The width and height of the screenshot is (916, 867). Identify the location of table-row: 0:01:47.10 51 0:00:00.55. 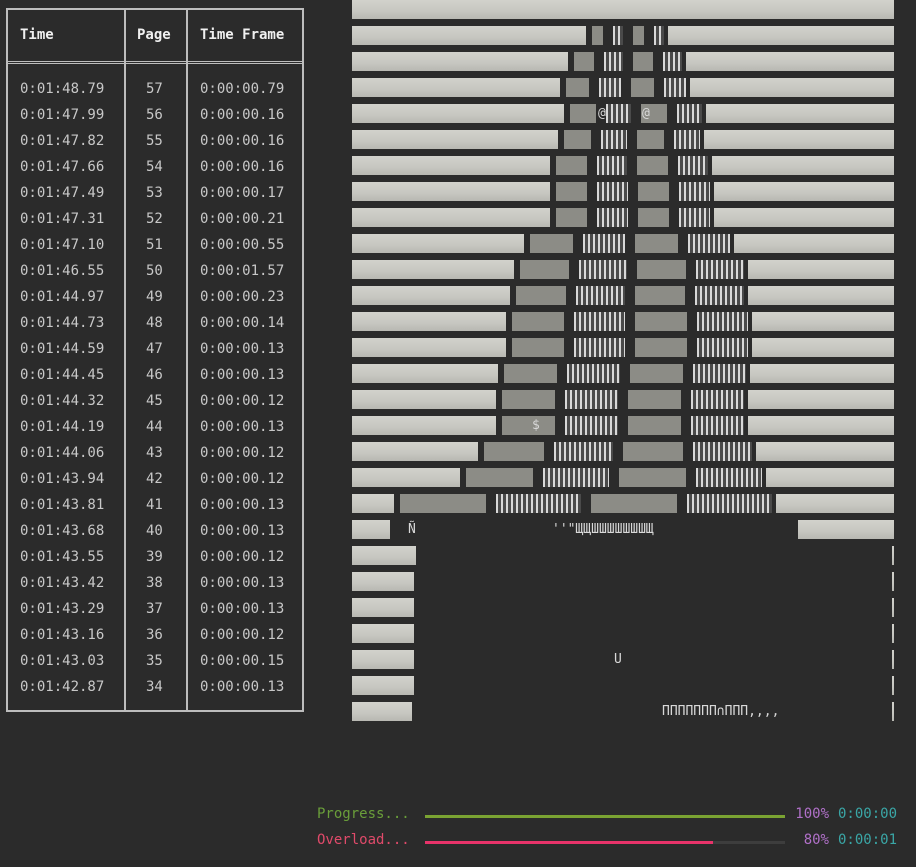
(155, 247).